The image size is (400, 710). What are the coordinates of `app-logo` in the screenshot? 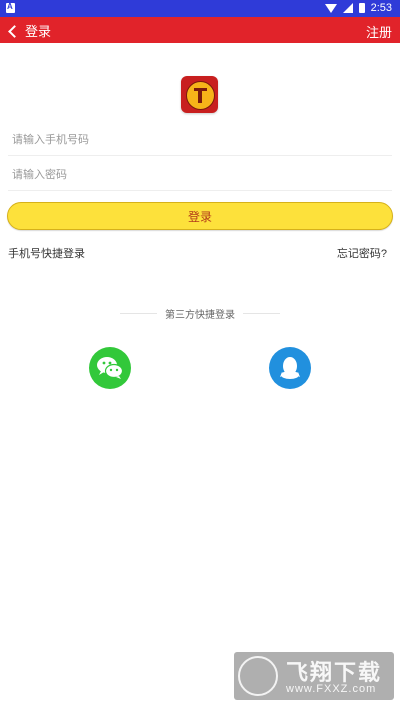 It's located at (199, 94).